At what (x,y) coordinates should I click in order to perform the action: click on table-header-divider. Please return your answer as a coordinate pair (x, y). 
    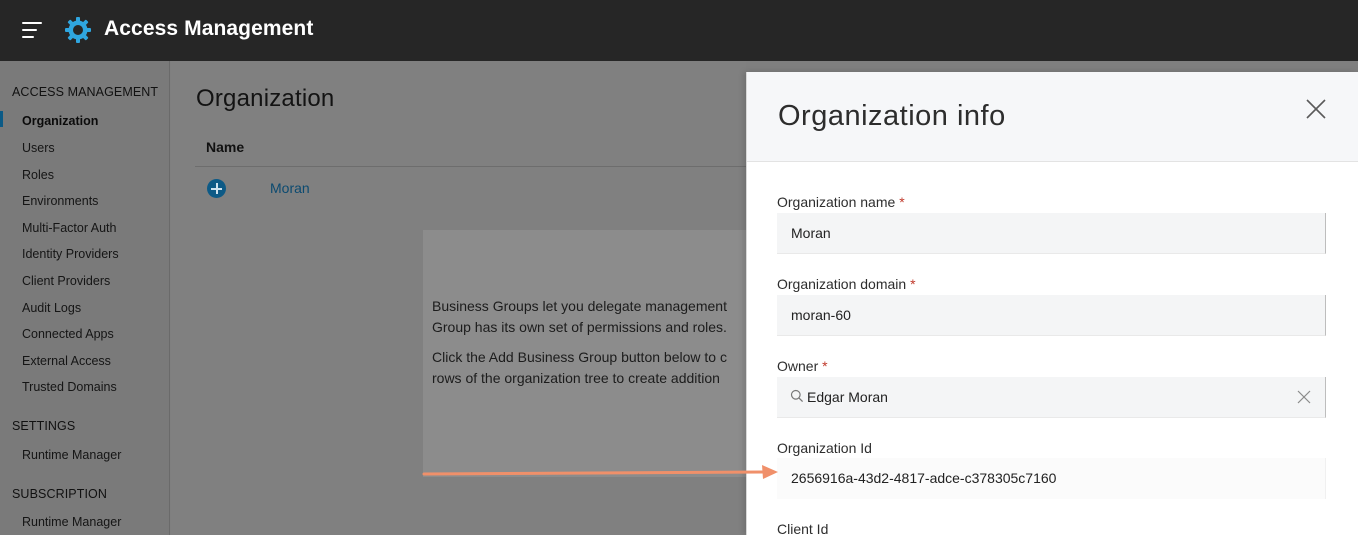
    Looking at the image, I should click on (470, 166).